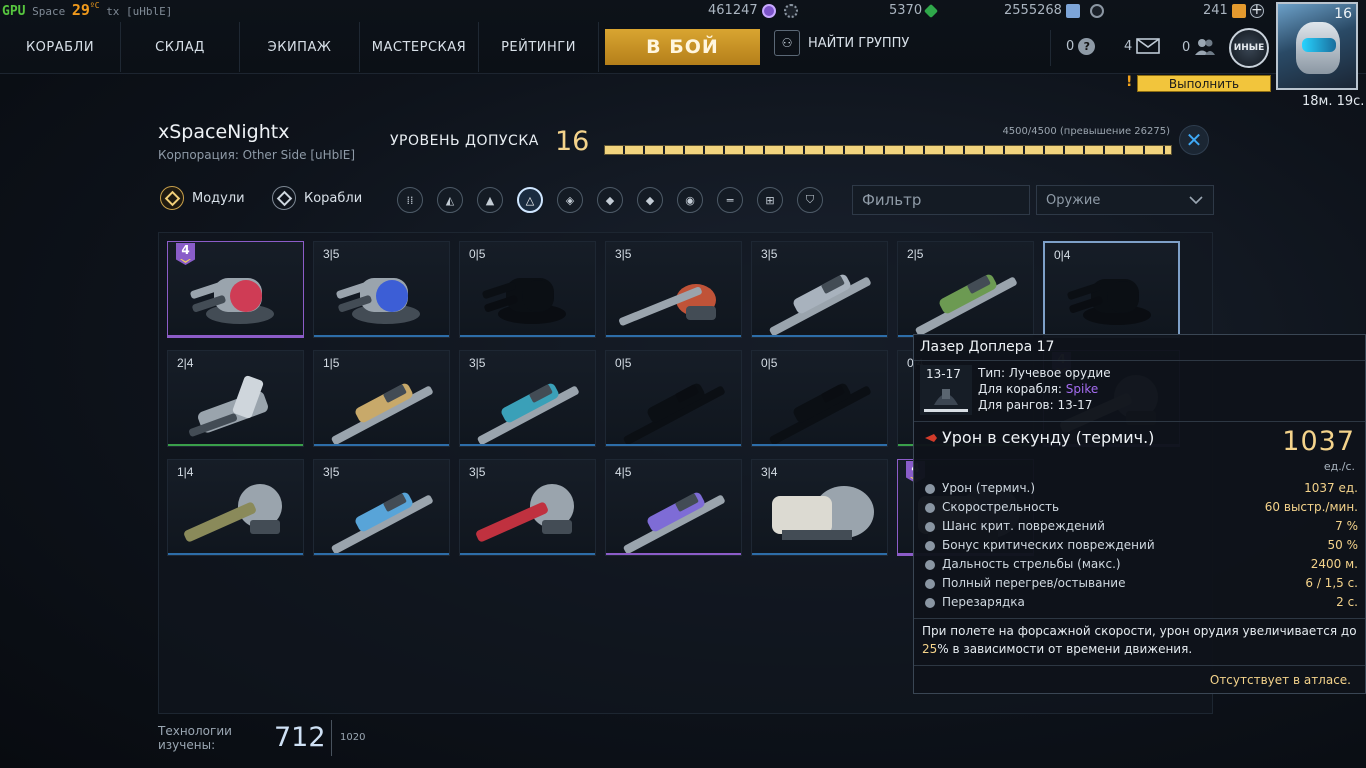 This screenshot has height=768, width=1366. I want to click on friends-icon, so click(1205, 47).